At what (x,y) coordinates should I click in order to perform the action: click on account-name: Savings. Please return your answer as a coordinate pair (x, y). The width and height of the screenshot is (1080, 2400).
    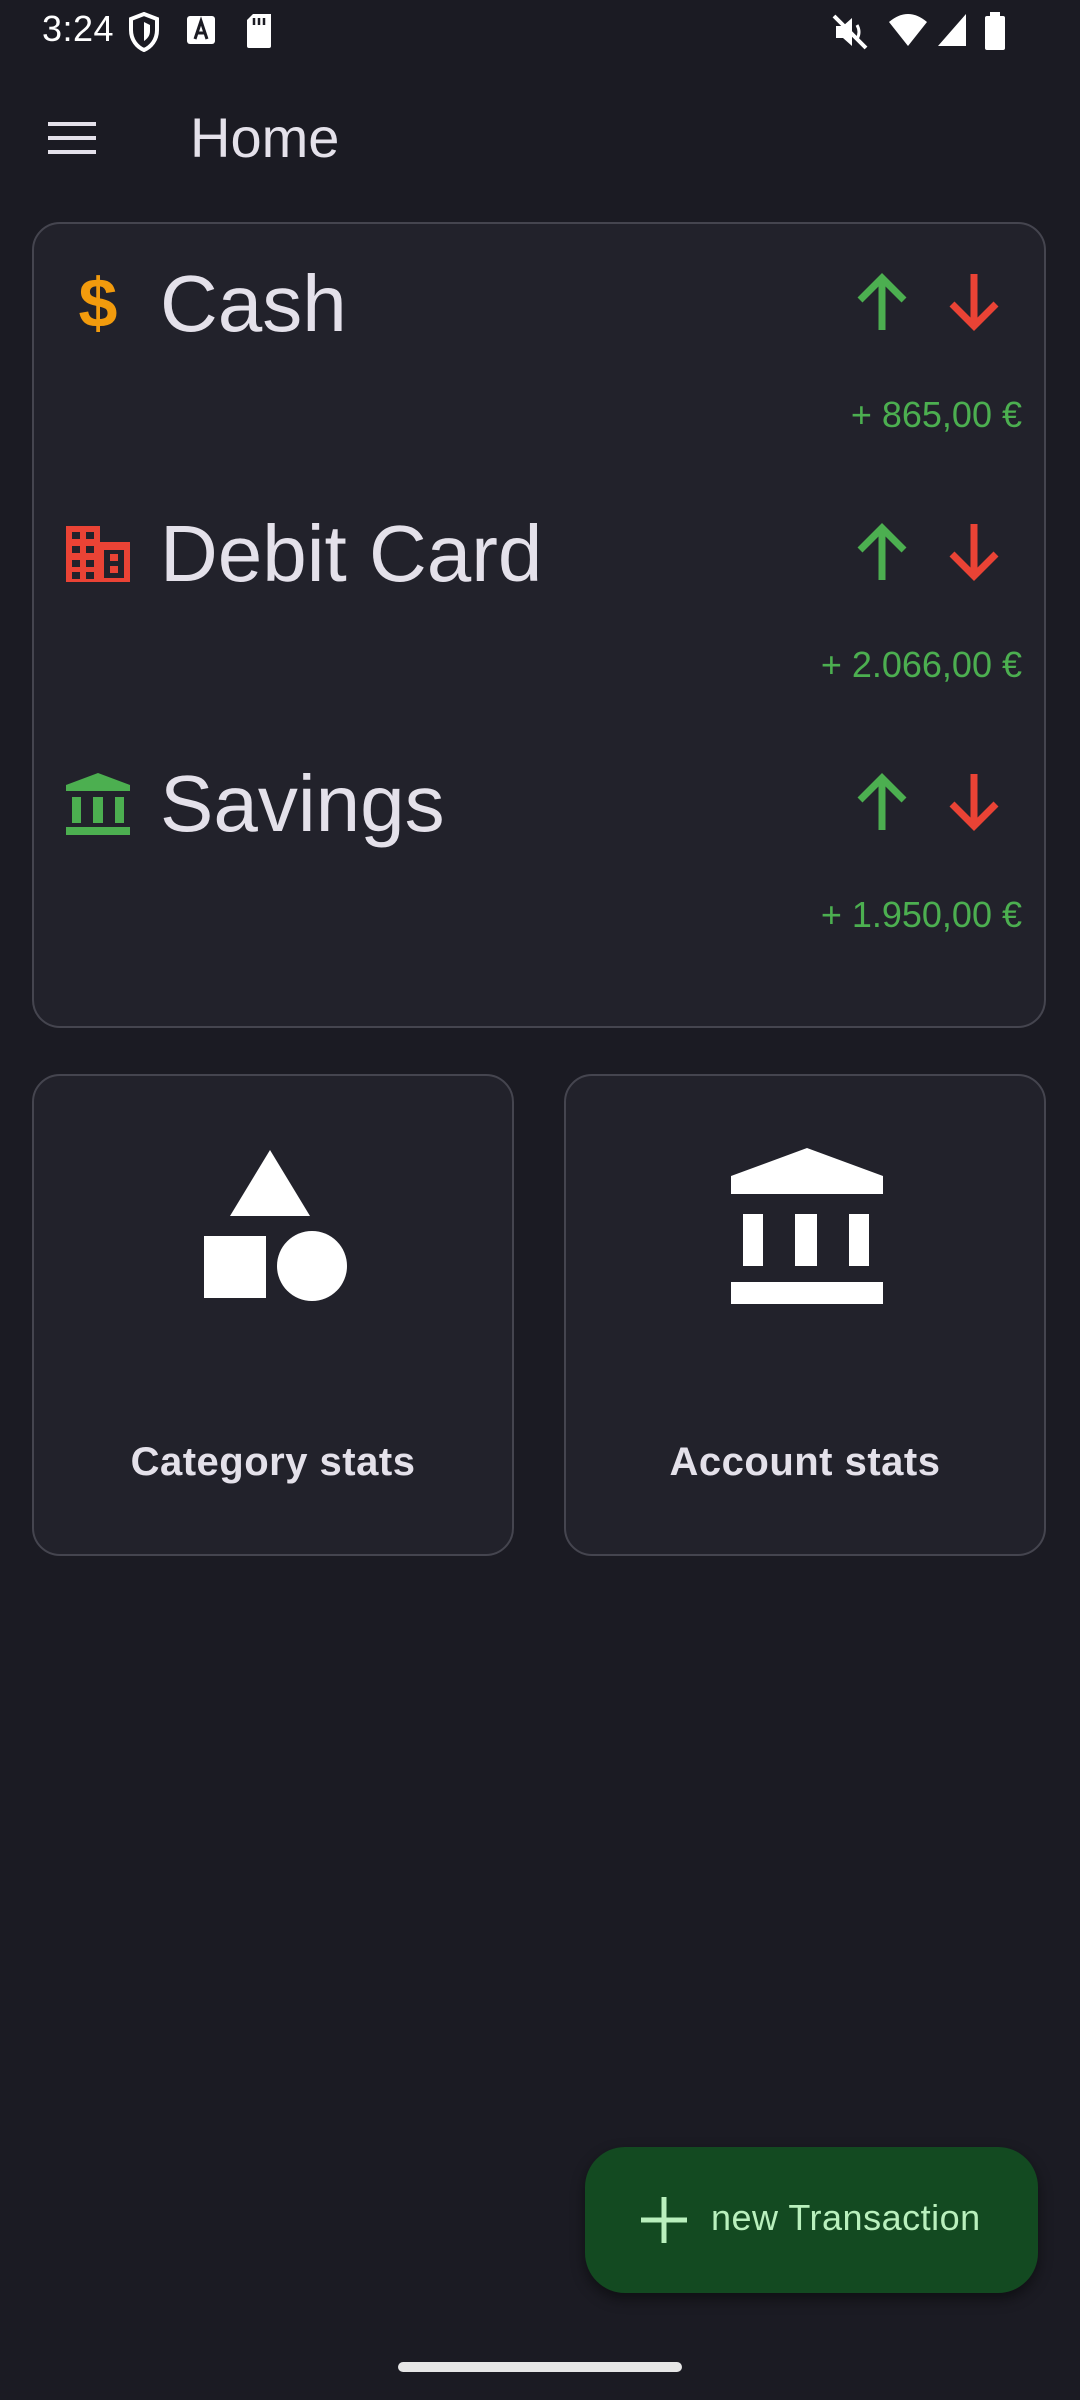
    Looking at the image, I should click on (302, 803).